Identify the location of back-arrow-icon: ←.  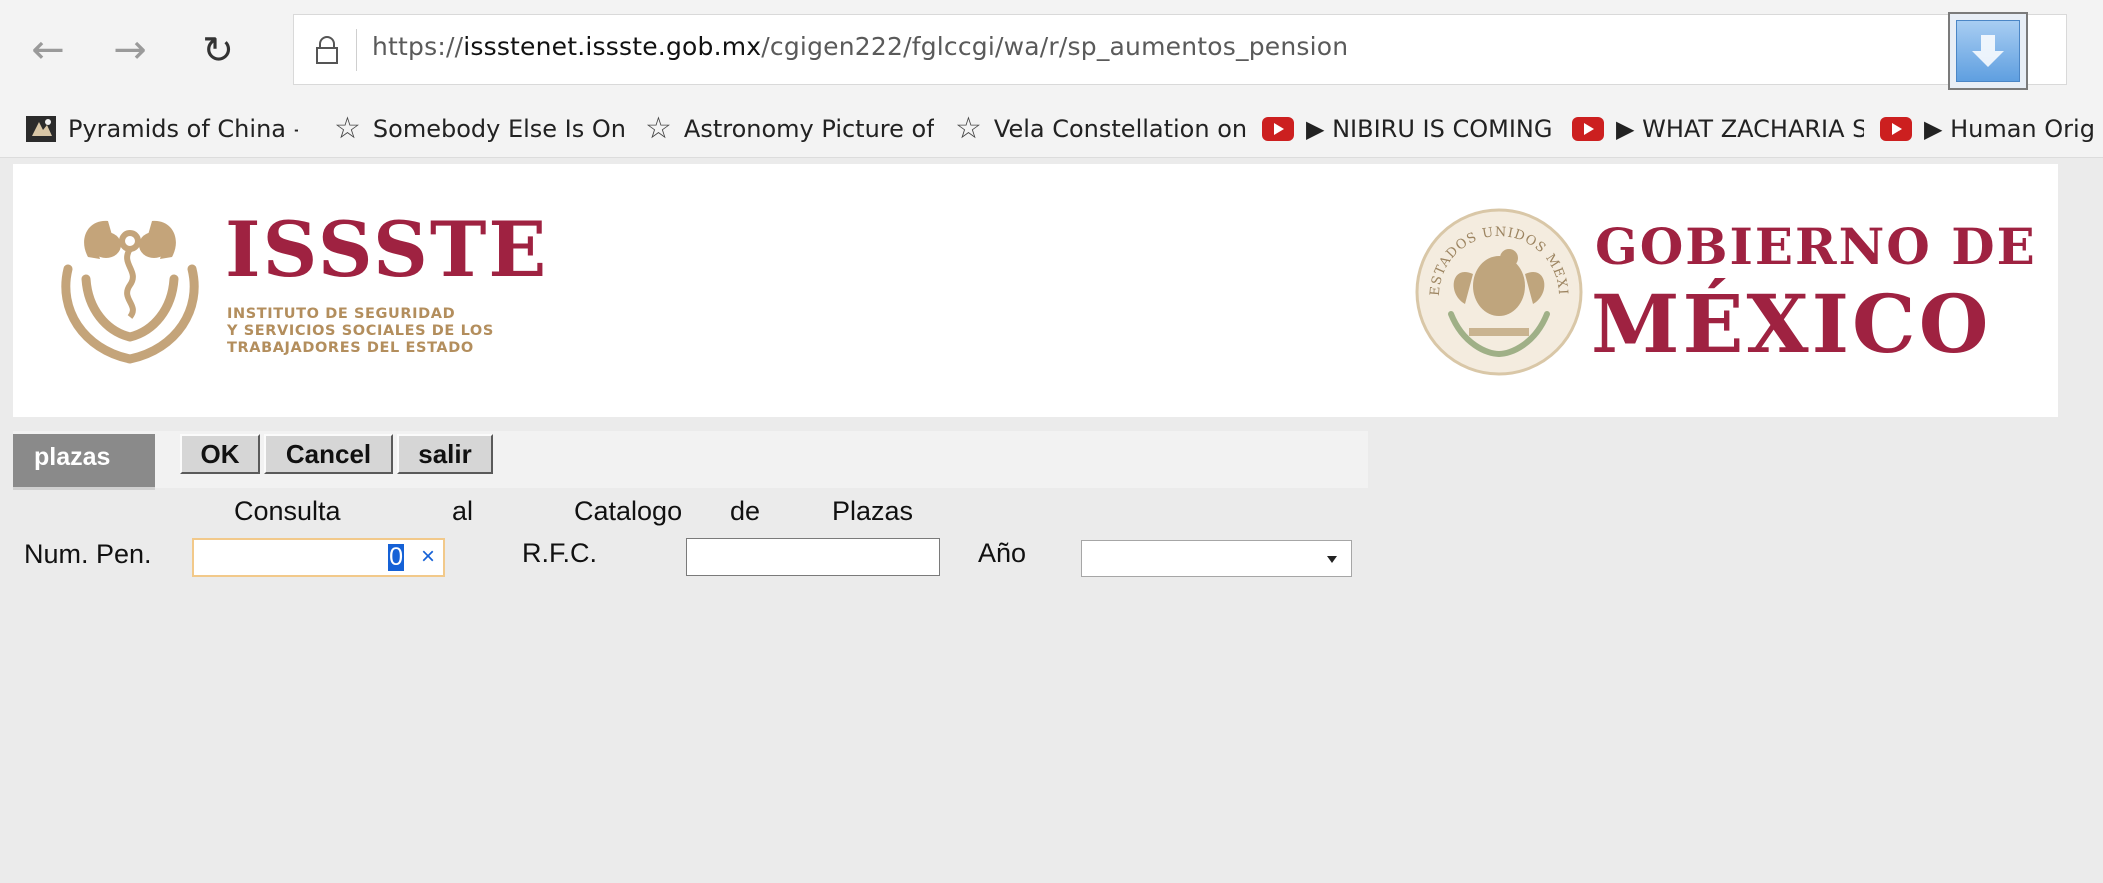
(48, 50).